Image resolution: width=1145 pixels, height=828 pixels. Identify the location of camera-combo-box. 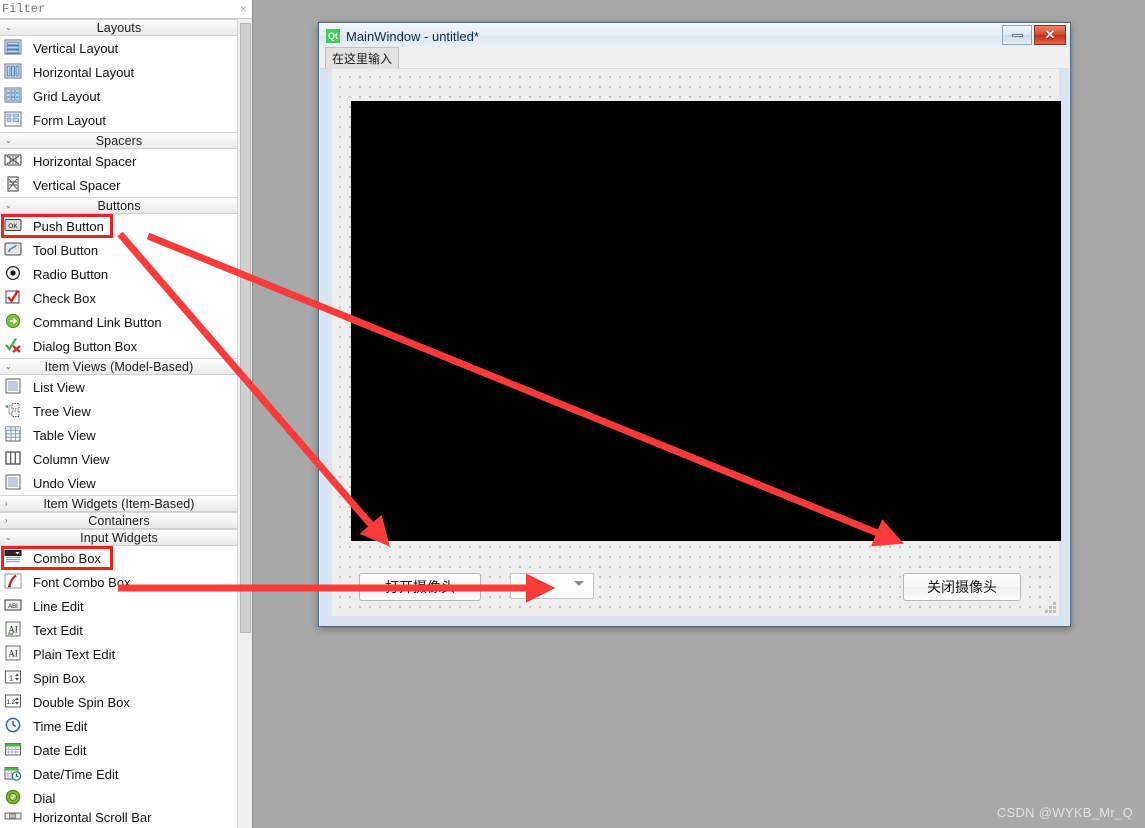
(552, 586).